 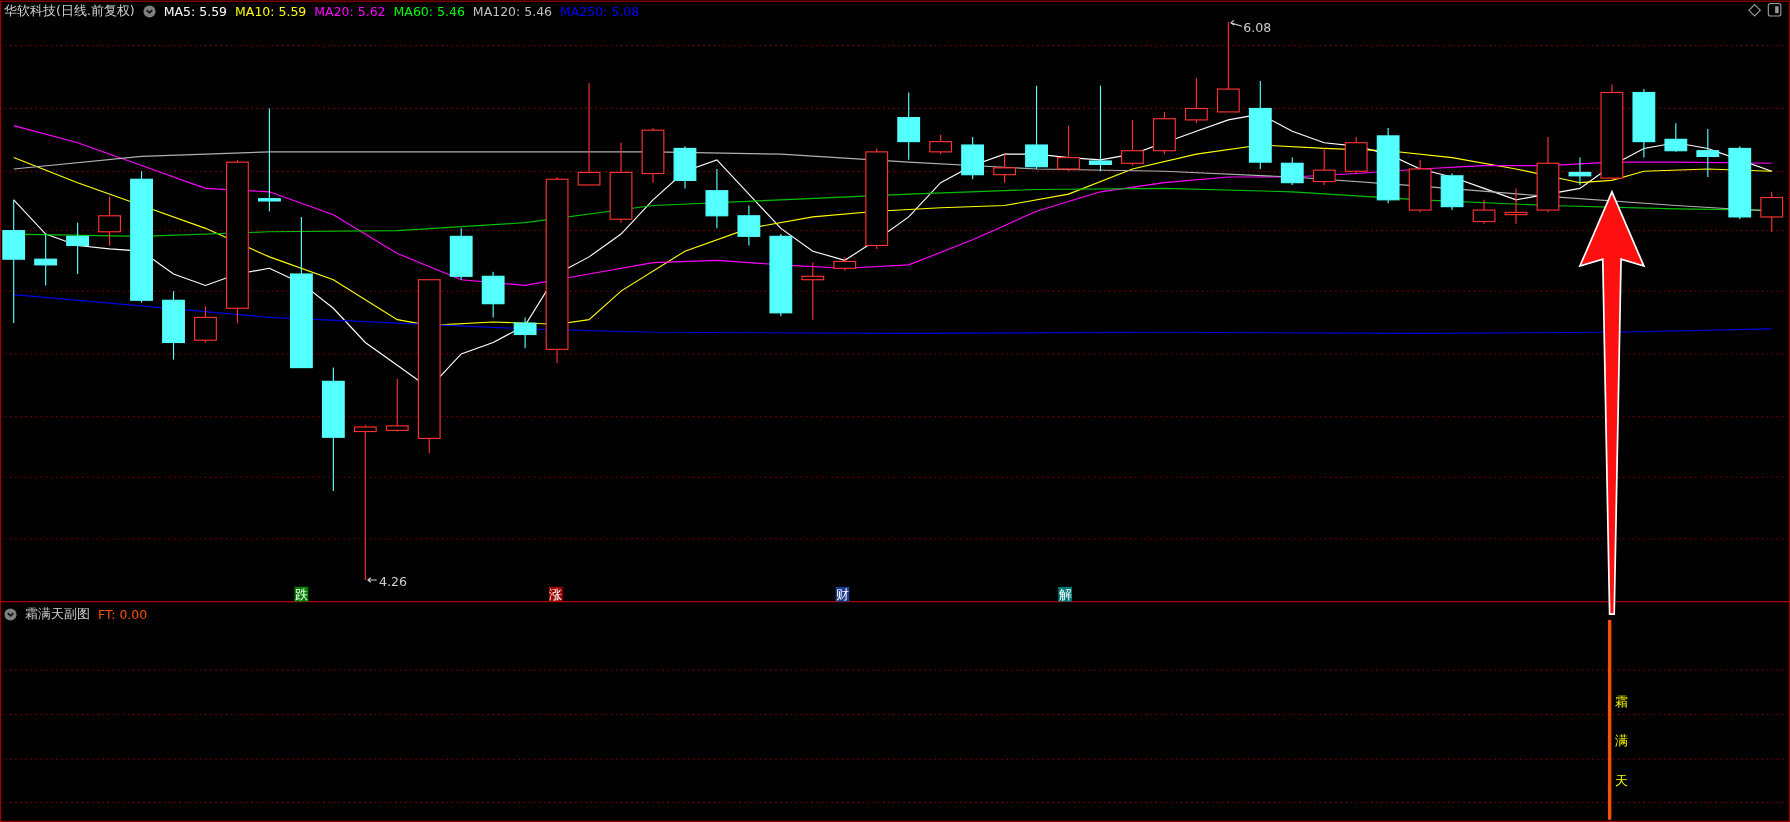 What do you see at coordinates (271, 11) in the screenshot?
I see `indicator-value: MA10: 5.59` at bounding box center [271, 11].